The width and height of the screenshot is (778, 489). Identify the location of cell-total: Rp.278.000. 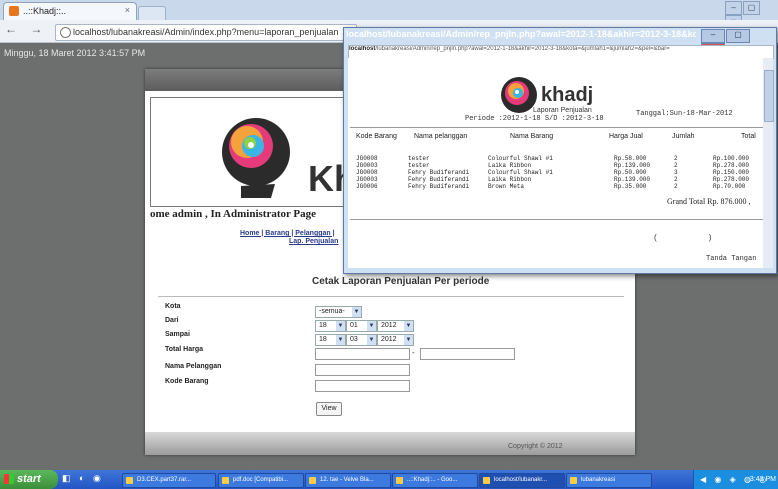
(731, 179).